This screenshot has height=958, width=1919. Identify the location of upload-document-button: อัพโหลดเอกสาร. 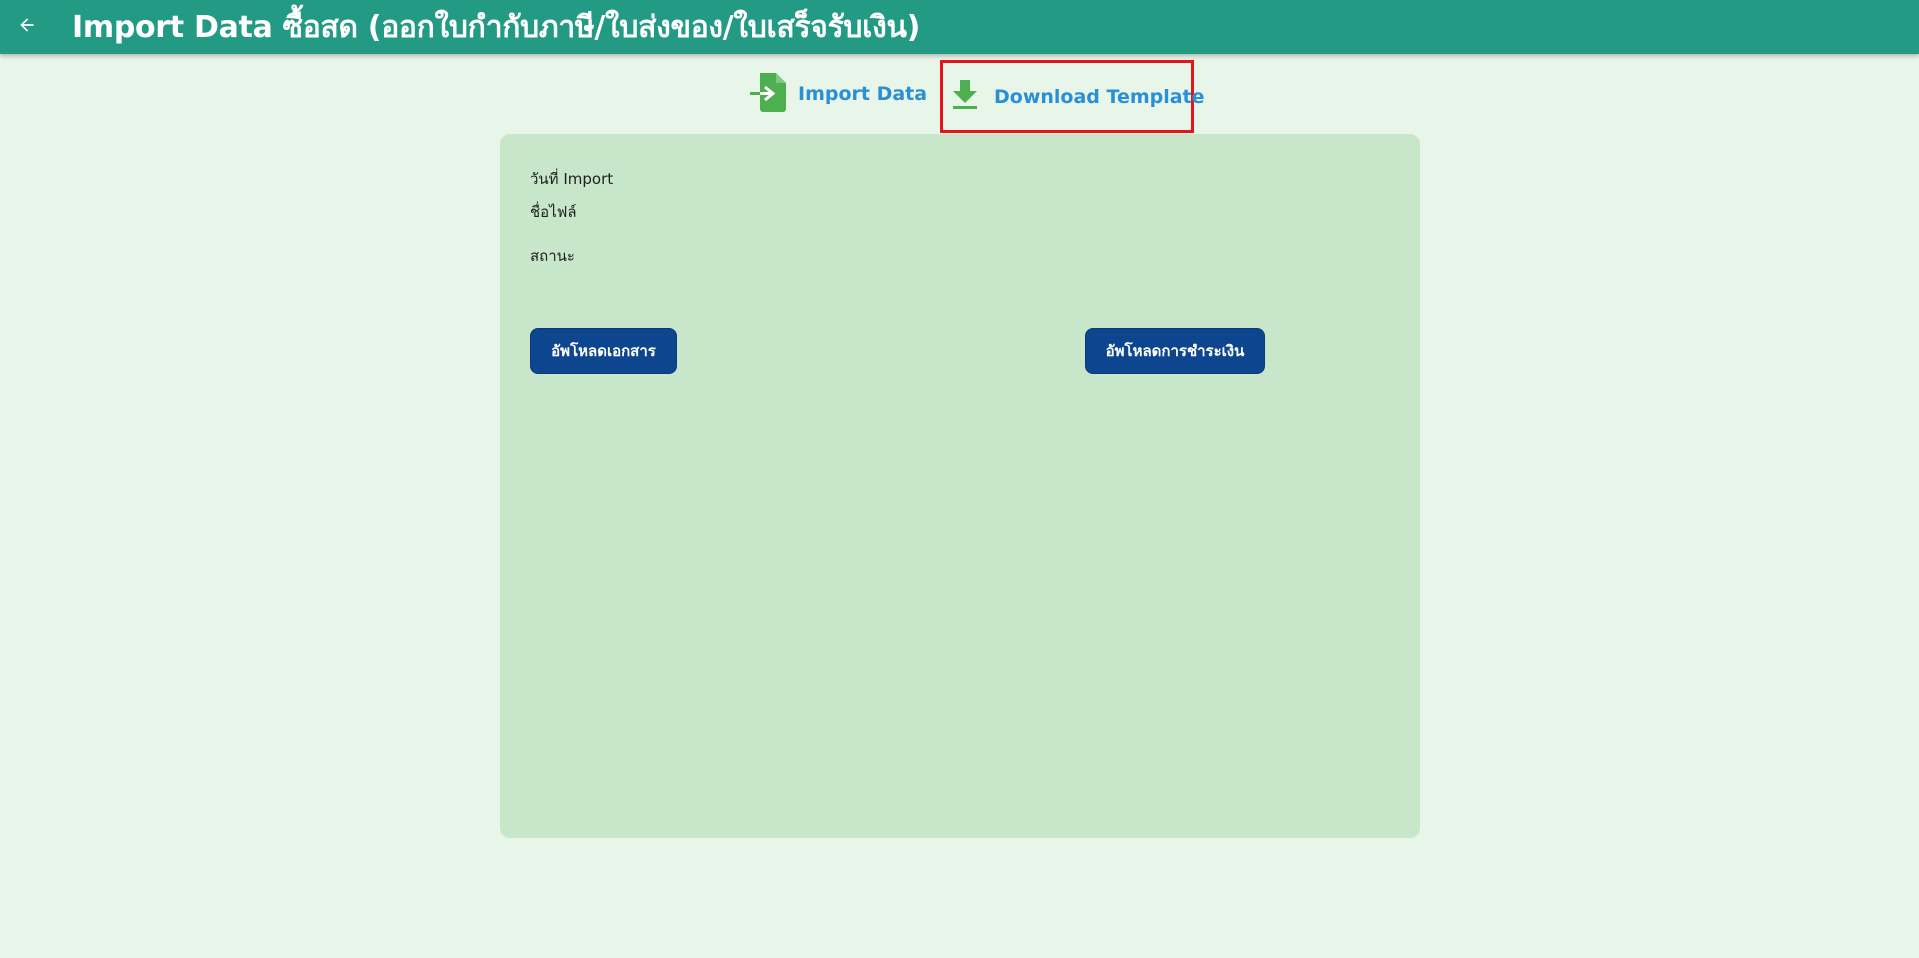
(603, 351).